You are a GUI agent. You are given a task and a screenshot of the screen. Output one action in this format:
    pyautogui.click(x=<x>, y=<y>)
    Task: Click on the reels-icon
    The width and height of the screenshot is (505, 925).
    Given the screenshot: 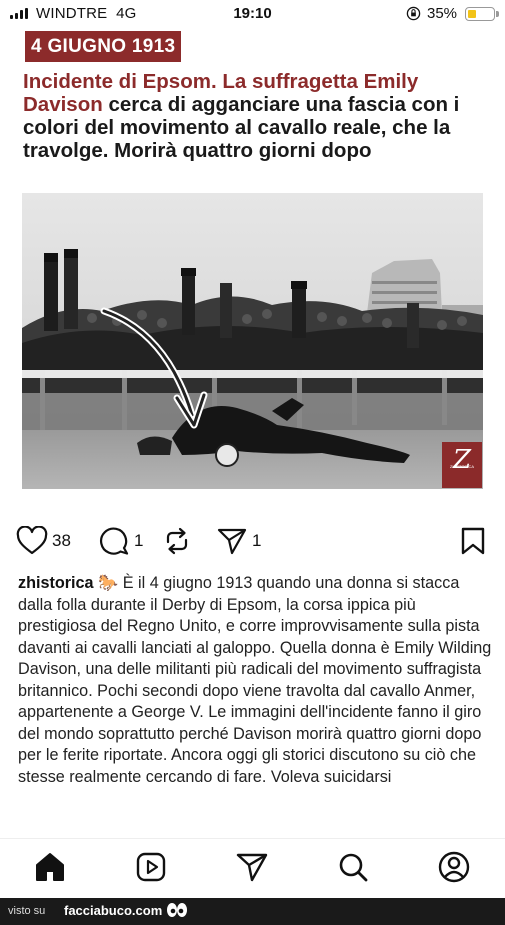 What is the action you would take?
    pyautogui.click(x=151, y=867)
    